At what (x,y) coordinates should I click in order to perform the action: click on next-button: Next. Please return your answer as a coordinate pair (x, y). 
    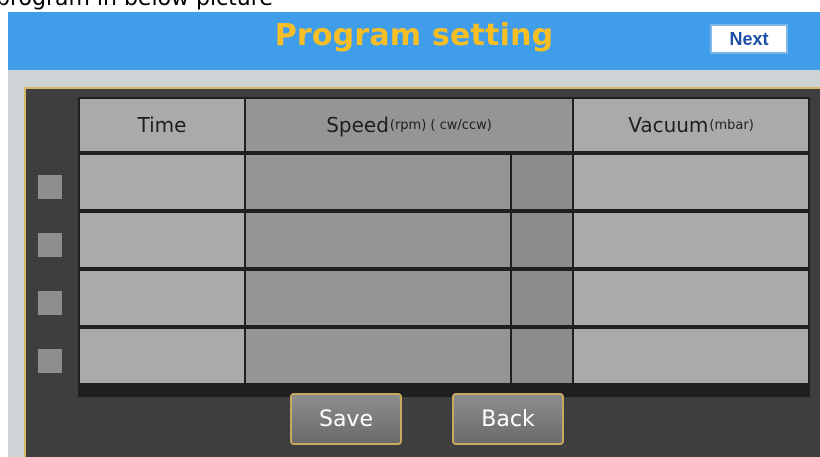
    Looking at the image, I should click on (749, 39).